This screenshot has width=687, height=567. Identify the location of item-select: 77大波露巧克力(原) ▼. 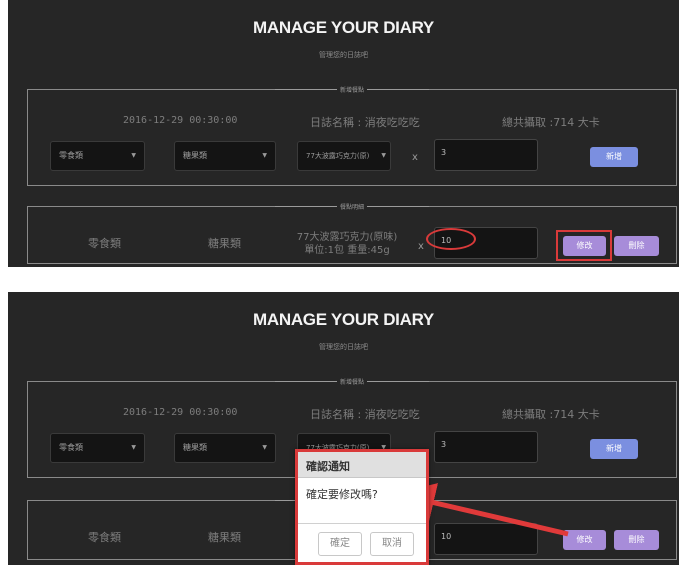
(344, 156).